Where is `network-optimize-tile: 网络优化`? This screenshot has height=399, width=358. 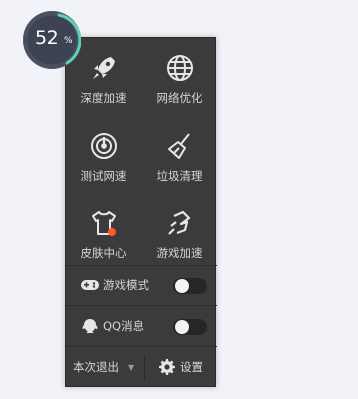
network-optimize-tile: 网络优化 is located at coordinates (179, 75).